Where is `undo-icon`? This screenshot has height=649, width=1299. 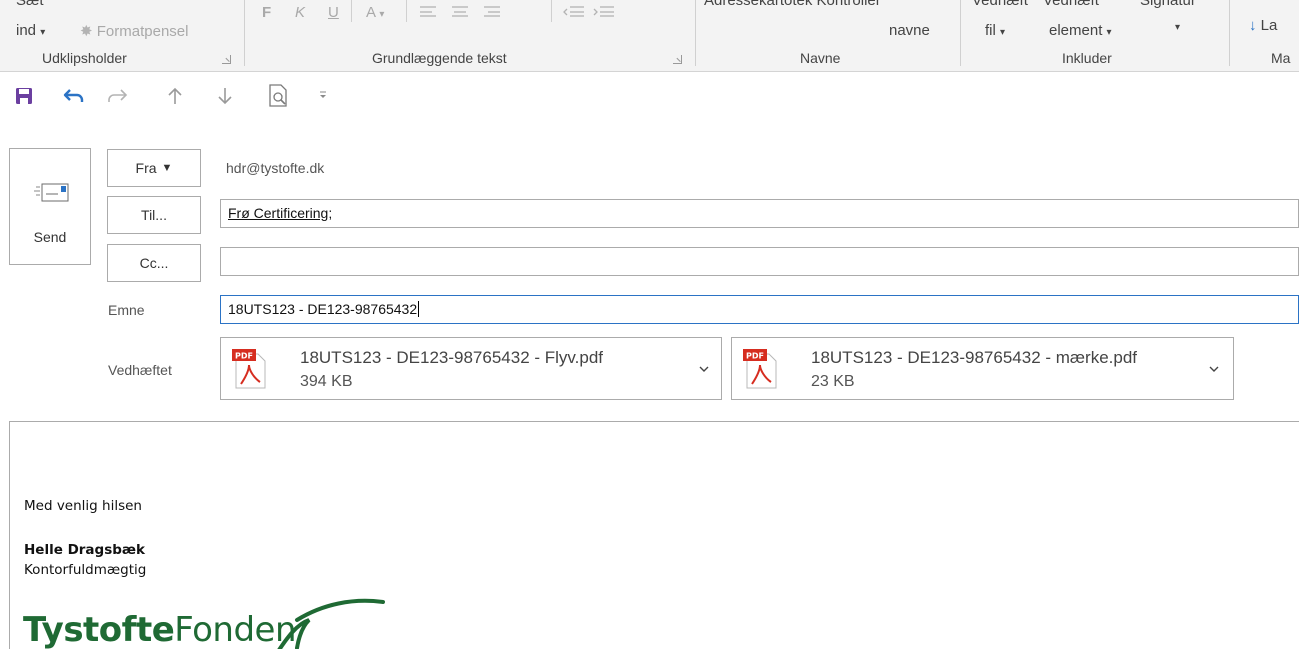
undo-icon is located at coordinates (74, 96).